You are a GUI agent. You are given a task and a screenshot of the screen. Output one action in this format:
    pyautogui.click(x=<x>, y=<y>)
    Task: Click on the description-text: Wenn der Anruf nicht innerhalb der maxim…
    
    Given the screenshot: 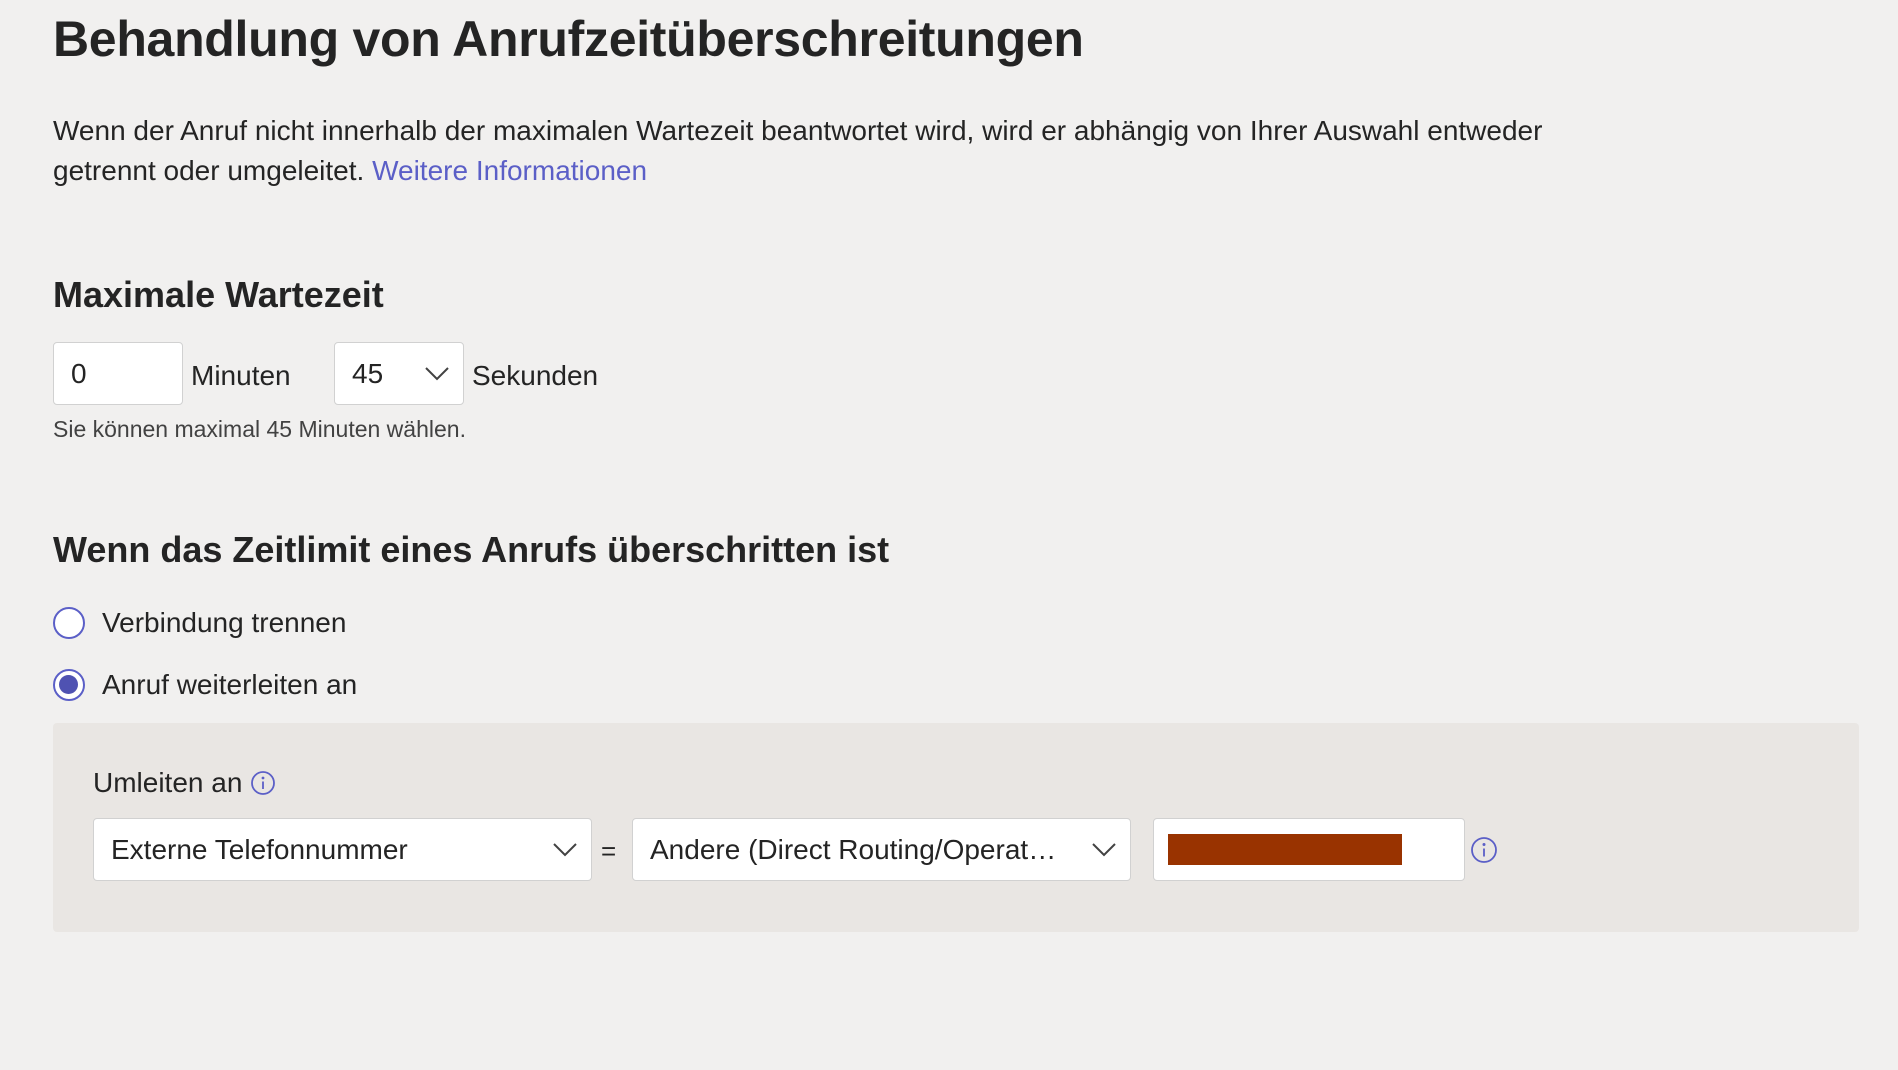 What is the action you would take?
    pyautogui.click(x=798, y=150)
    